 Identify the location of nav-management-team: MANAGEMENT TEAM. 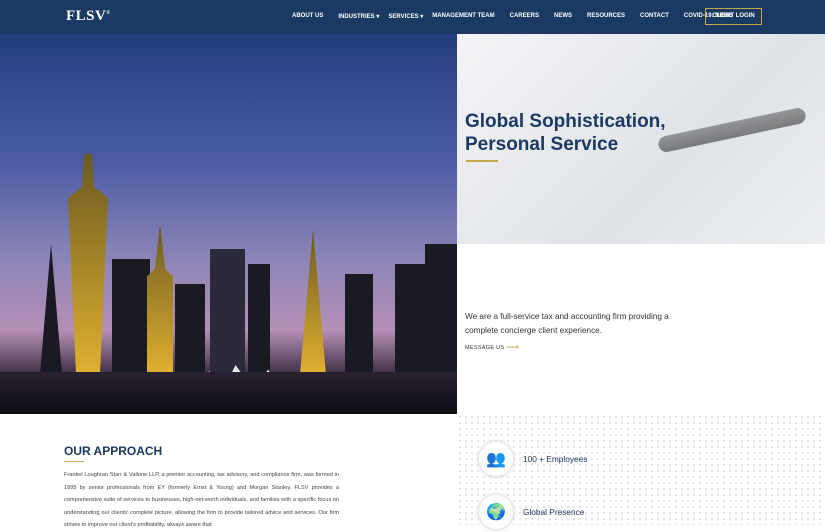
(463, 16).